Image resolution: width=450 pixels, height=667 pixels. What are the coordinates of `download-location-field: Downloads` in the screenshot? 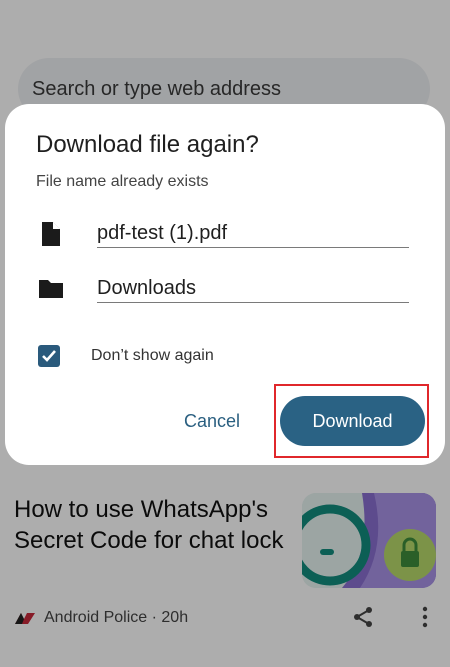 It's located at (253, 288).